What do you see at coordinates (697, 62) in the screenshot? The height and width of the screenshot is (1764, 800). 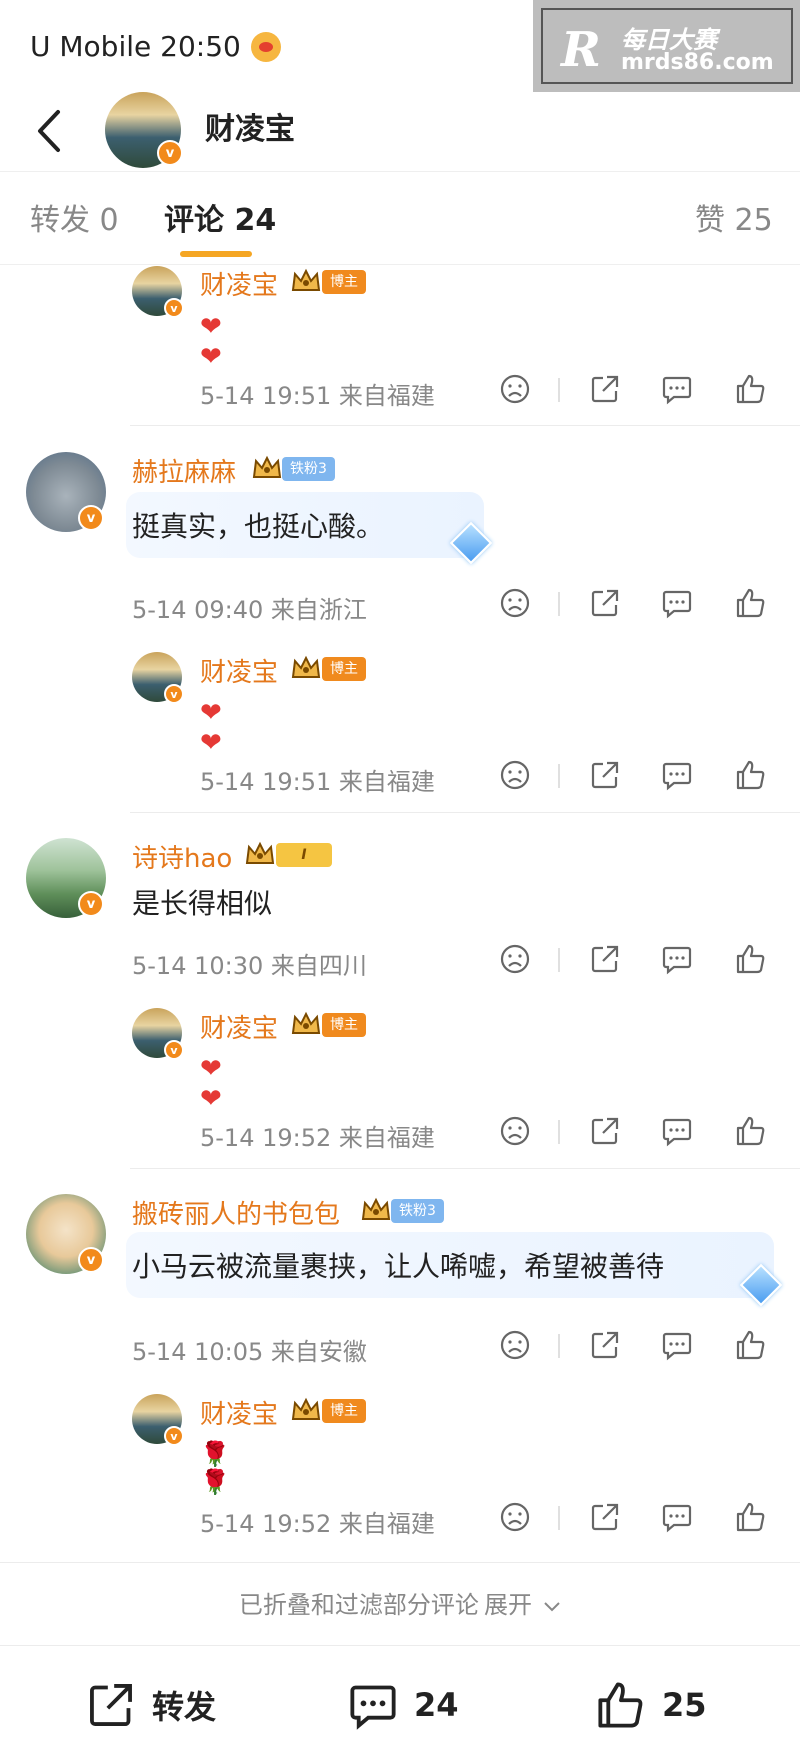 I see `watermark-site: mrds86.com` at bounding box center [697, 62].